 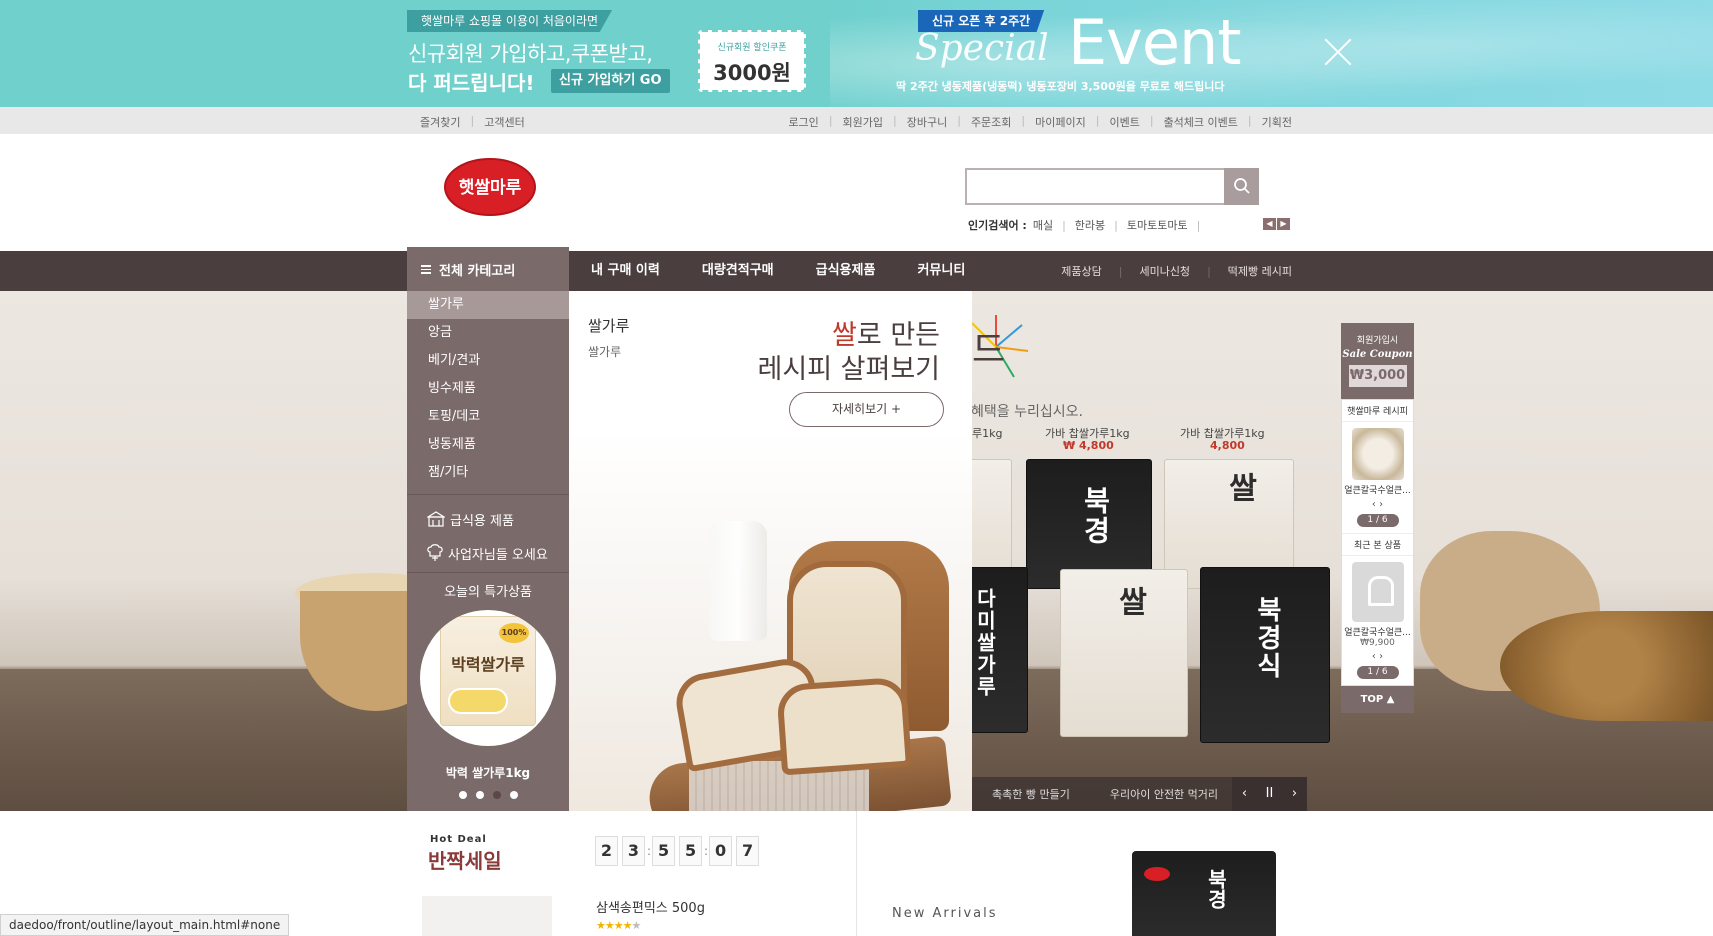 I want to click on timer-digit: 5, so click(x=664, y=851).